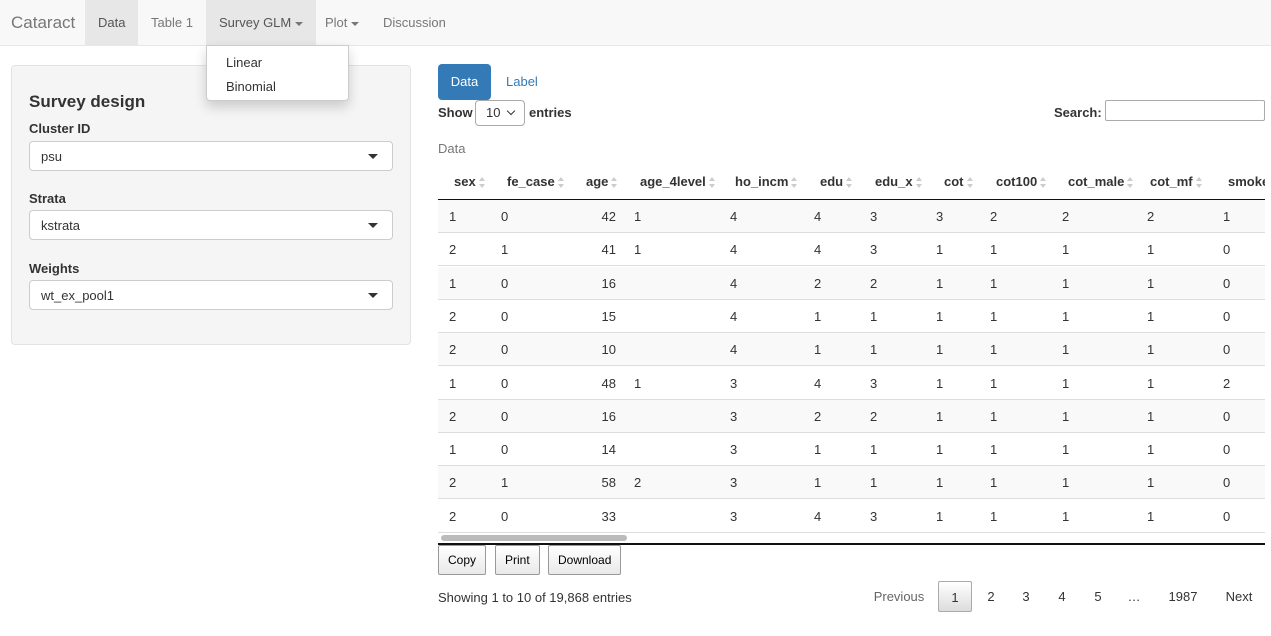 This screenshot has width=1271, height=636. Describe the element at coordinates (836, 181) in the screenshot. I see `column-header: edu` at that location.